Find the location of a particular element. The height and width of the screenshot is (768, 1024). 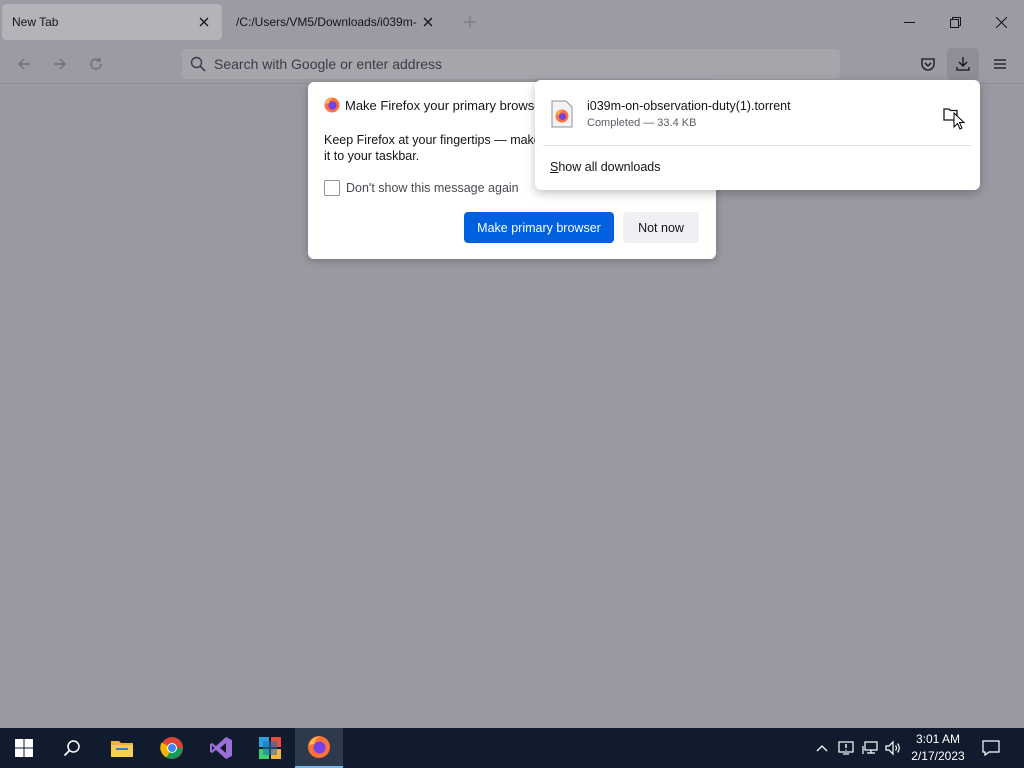

firefox-logo-icon is located at coordinates (332, 105).